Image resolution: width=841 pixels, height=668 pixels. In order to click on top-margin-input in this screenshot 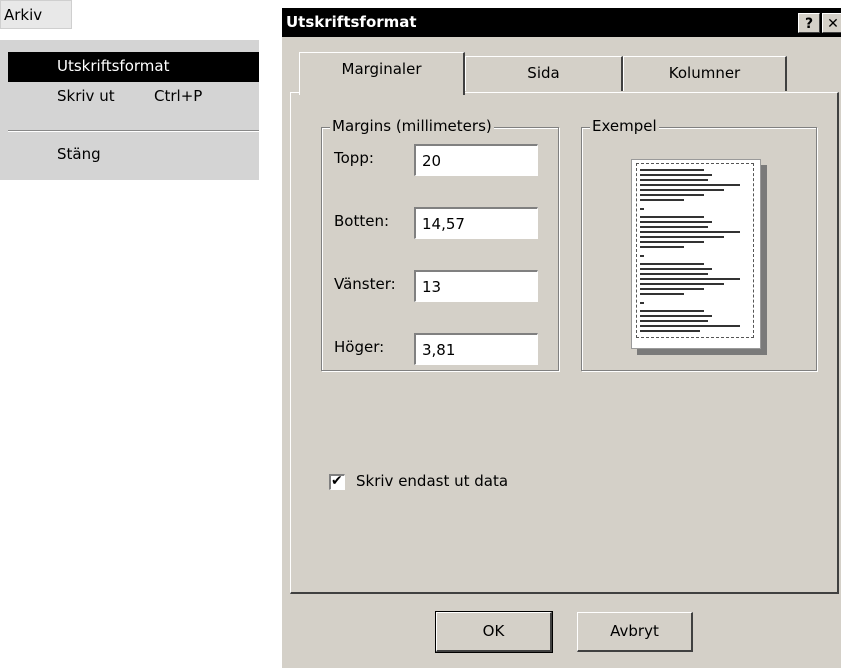, I will do `click(476, 160)`.